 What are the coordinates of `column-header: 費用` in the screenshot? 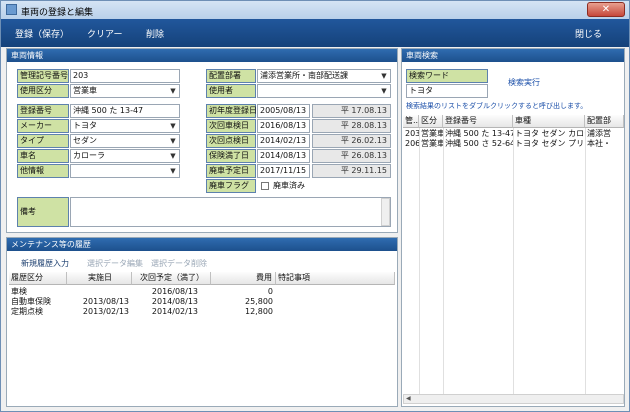 It's located at (243, 278).